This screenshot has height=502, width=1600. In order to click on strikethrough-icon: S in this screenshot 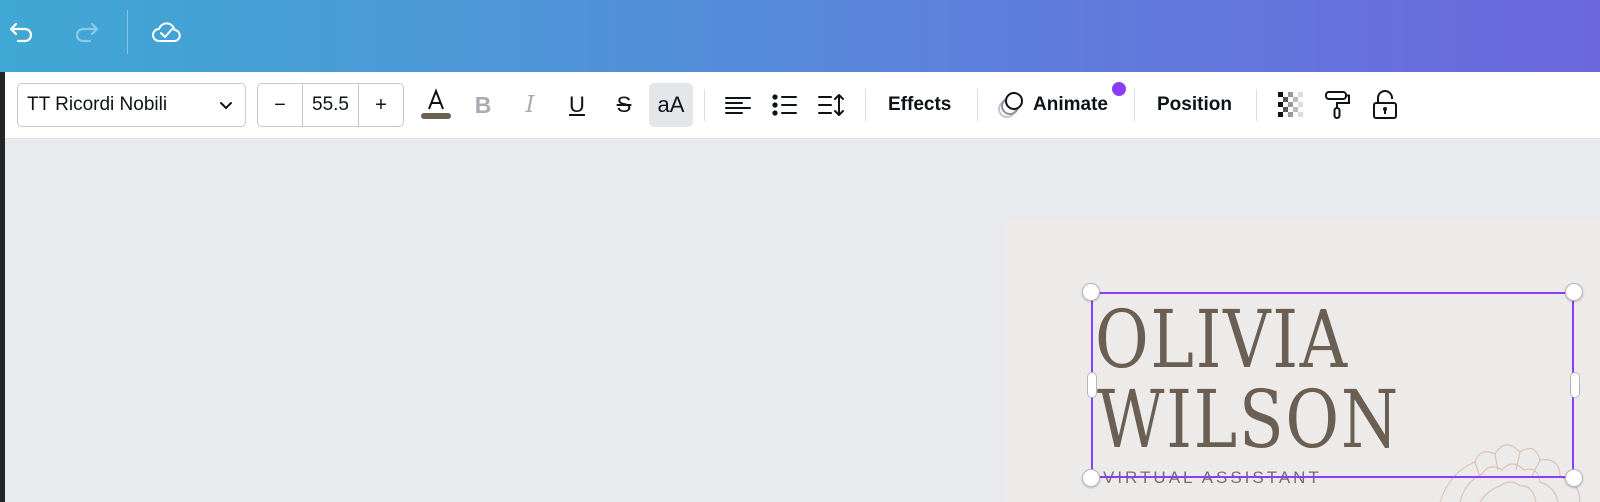, I will do `click(624, 104)`.